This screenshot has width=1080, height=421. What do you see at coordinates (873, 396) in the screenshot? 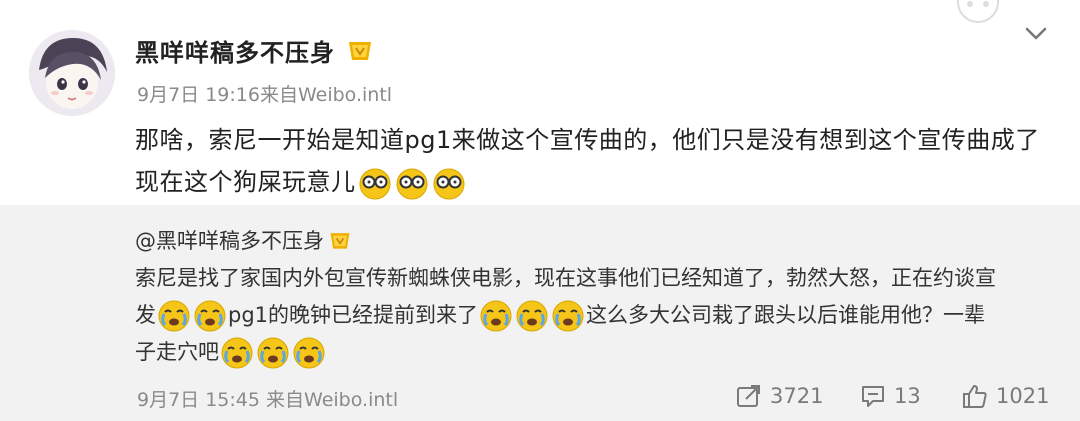
I see `comment-icon` at bounding box center [873, 396].